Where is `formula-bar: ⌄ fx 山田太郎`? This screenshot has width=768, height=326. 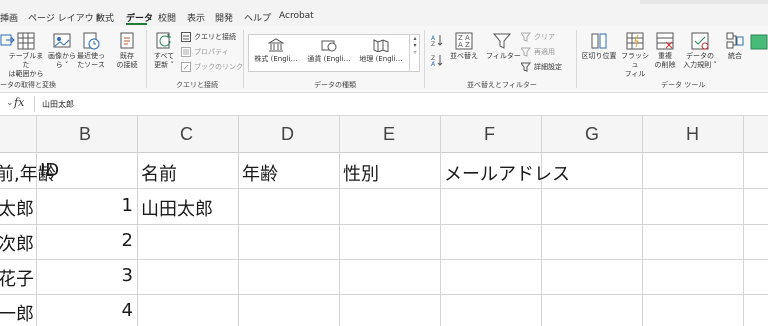
formula-bar: ⌄ fx 山田太郎 is located at coordinates (384, 104).